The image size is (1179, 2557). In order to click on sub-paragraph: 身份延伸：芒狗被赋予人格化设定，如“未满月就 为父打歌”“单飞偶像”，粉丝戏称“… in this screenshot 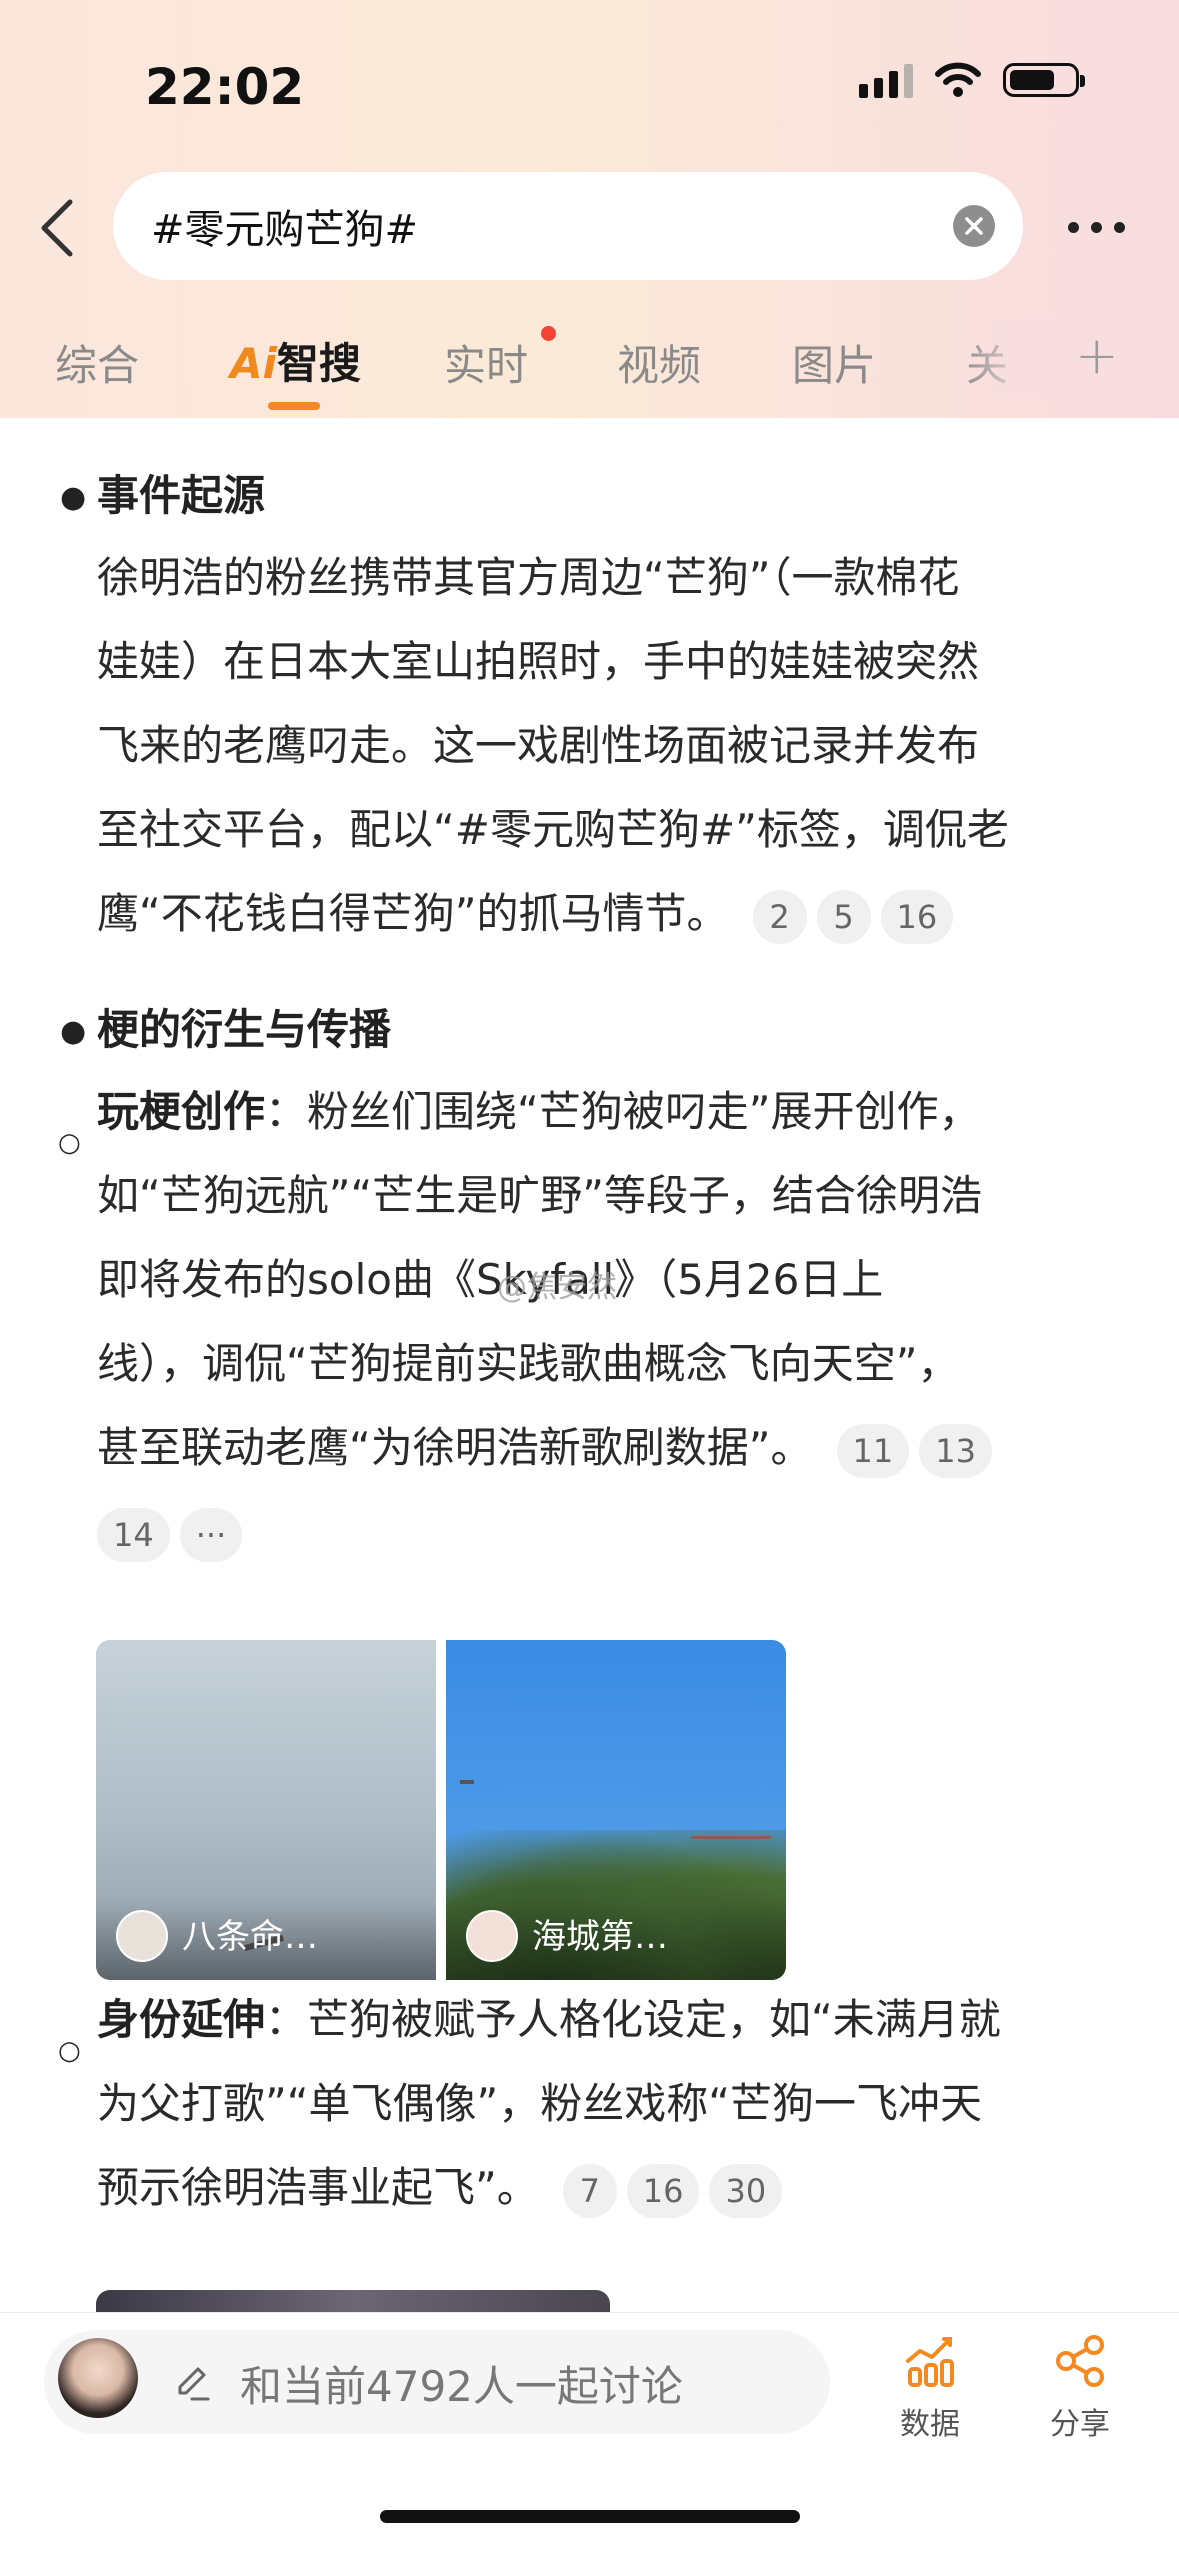, I will do `click(612, 2104)`.